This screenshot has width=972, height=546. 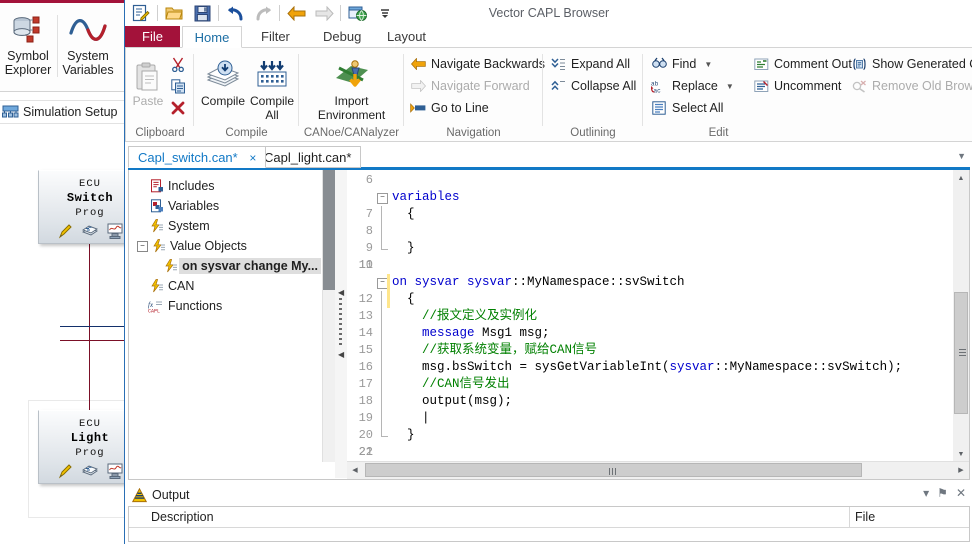 What do you see at coordinates (926, 493) in the screenshot?
I see `dropdown-icon: ▾` at bounding box center [926, 493].